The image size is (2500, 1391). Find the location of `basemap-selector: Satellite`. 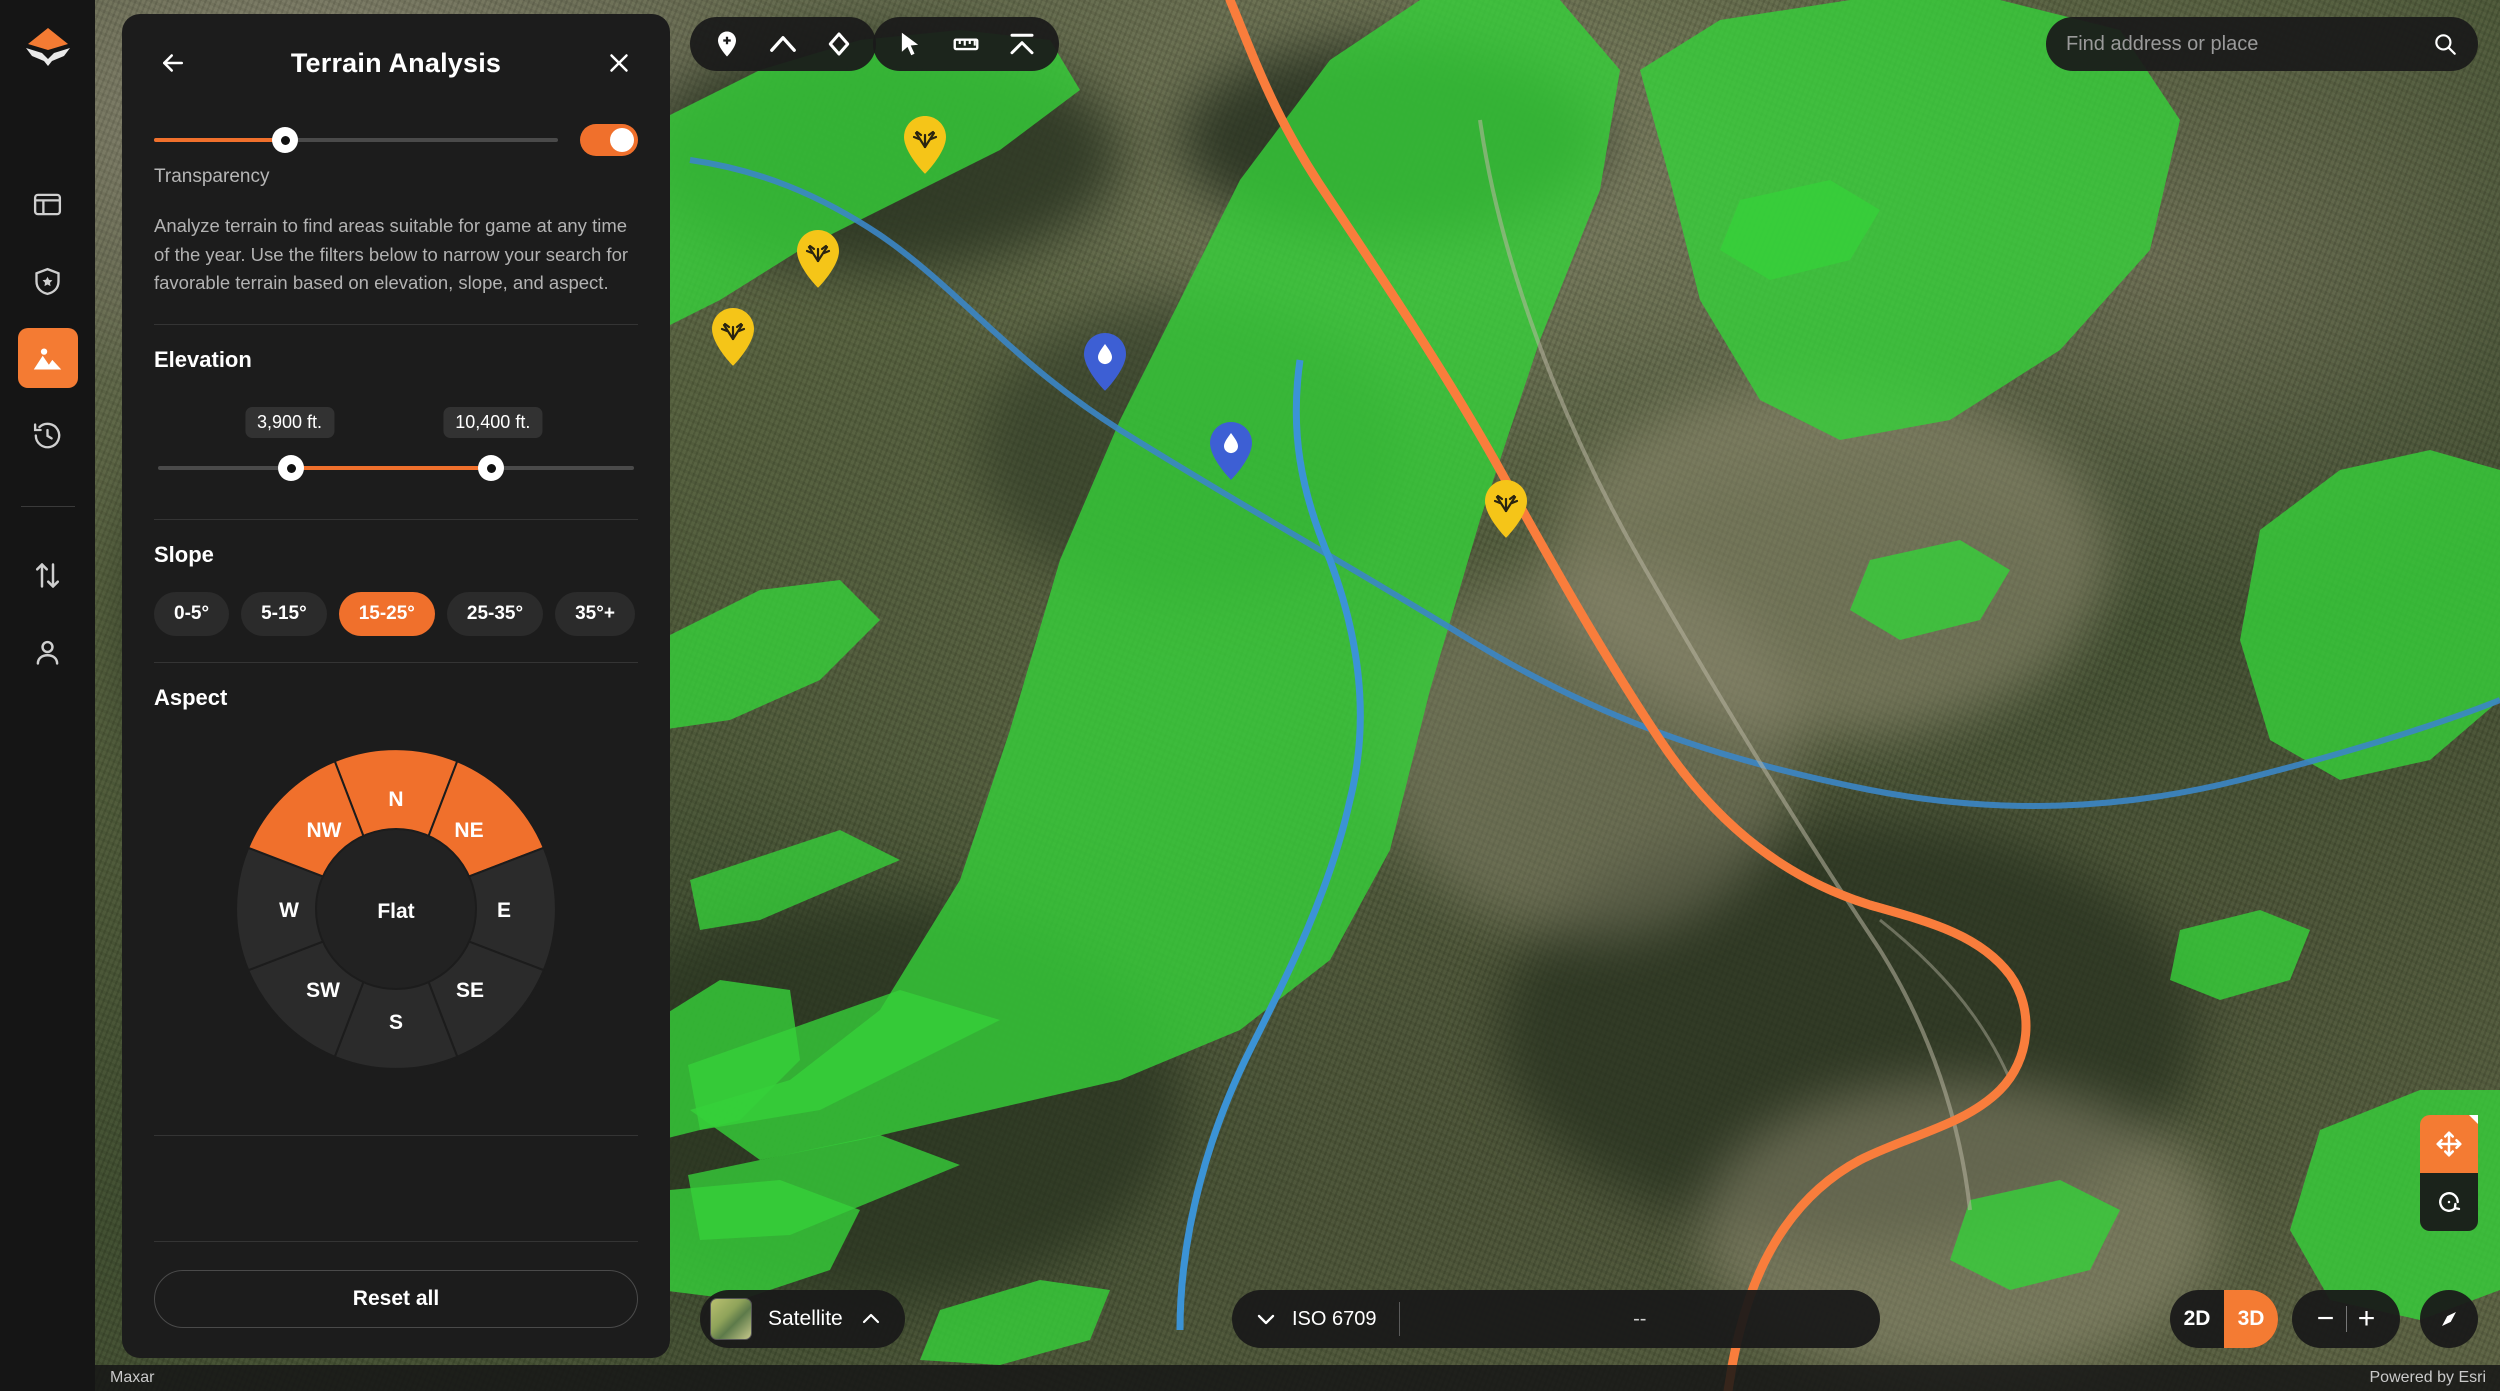

basemap-selector: Satellite is located at coordinates (802, 1319).